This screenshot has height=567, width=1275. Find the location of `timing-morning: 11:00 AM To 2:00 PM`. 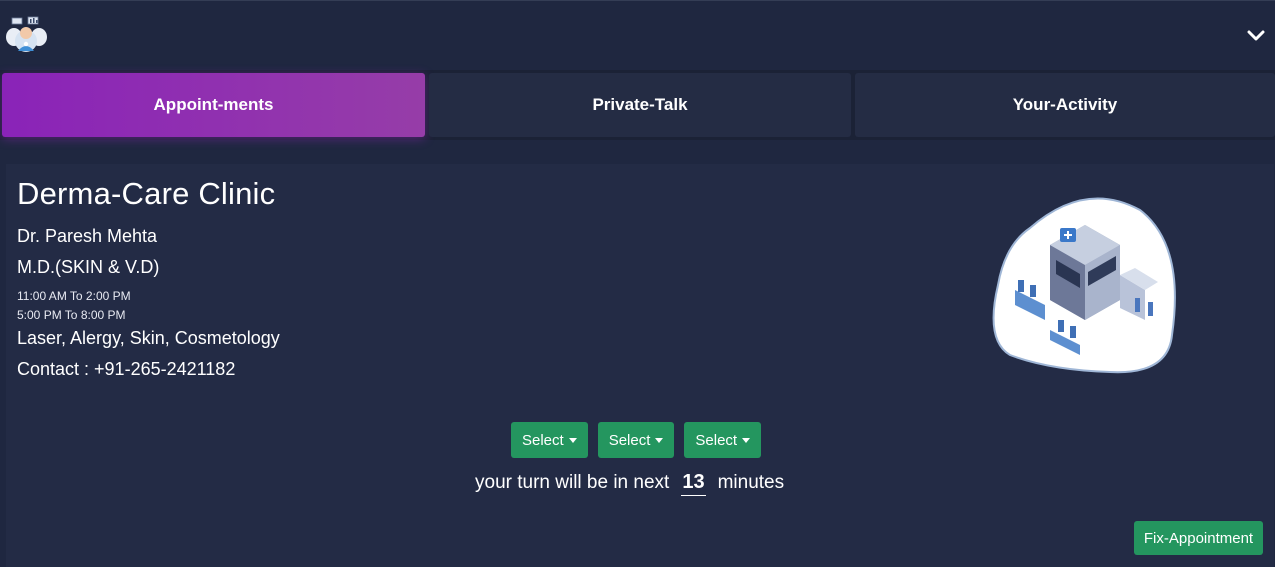

timing-morning: 11:00 AM To 2:00 PM is located at coordinates (74, 296).